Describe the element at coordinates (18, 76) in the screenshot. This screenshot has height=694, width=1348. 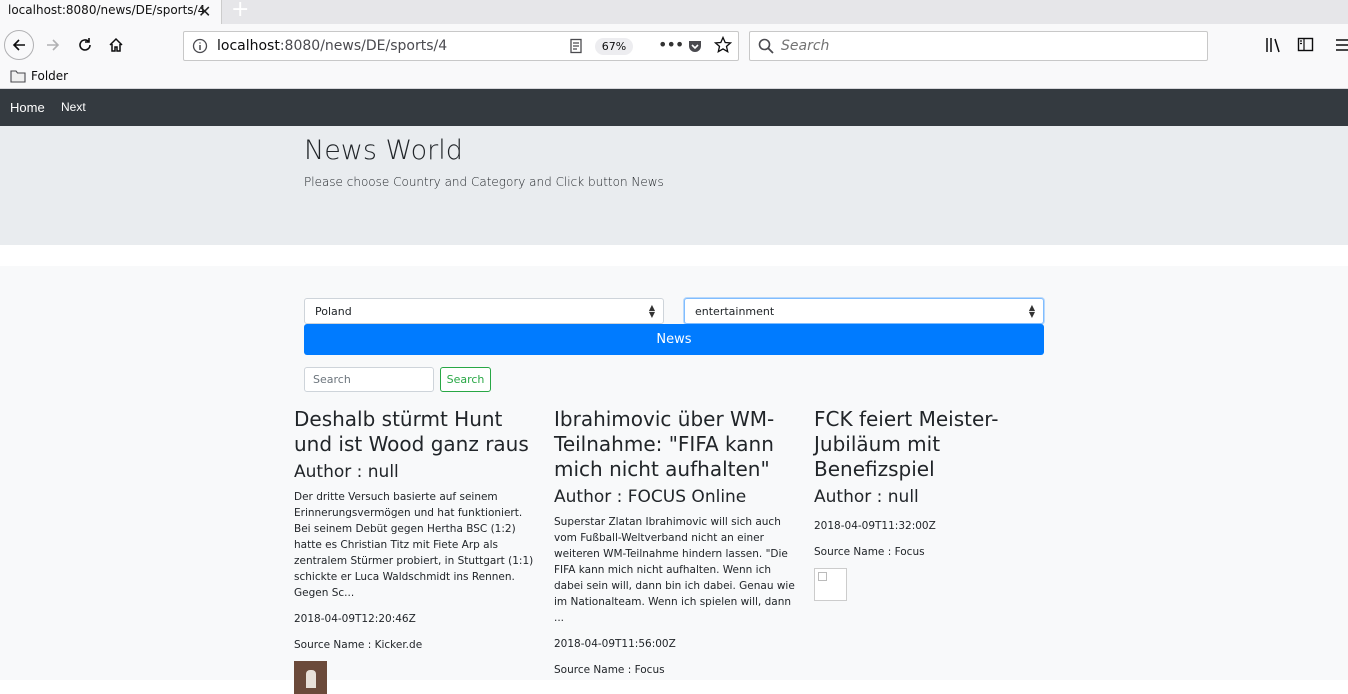
I see `folder-icon` at that location.